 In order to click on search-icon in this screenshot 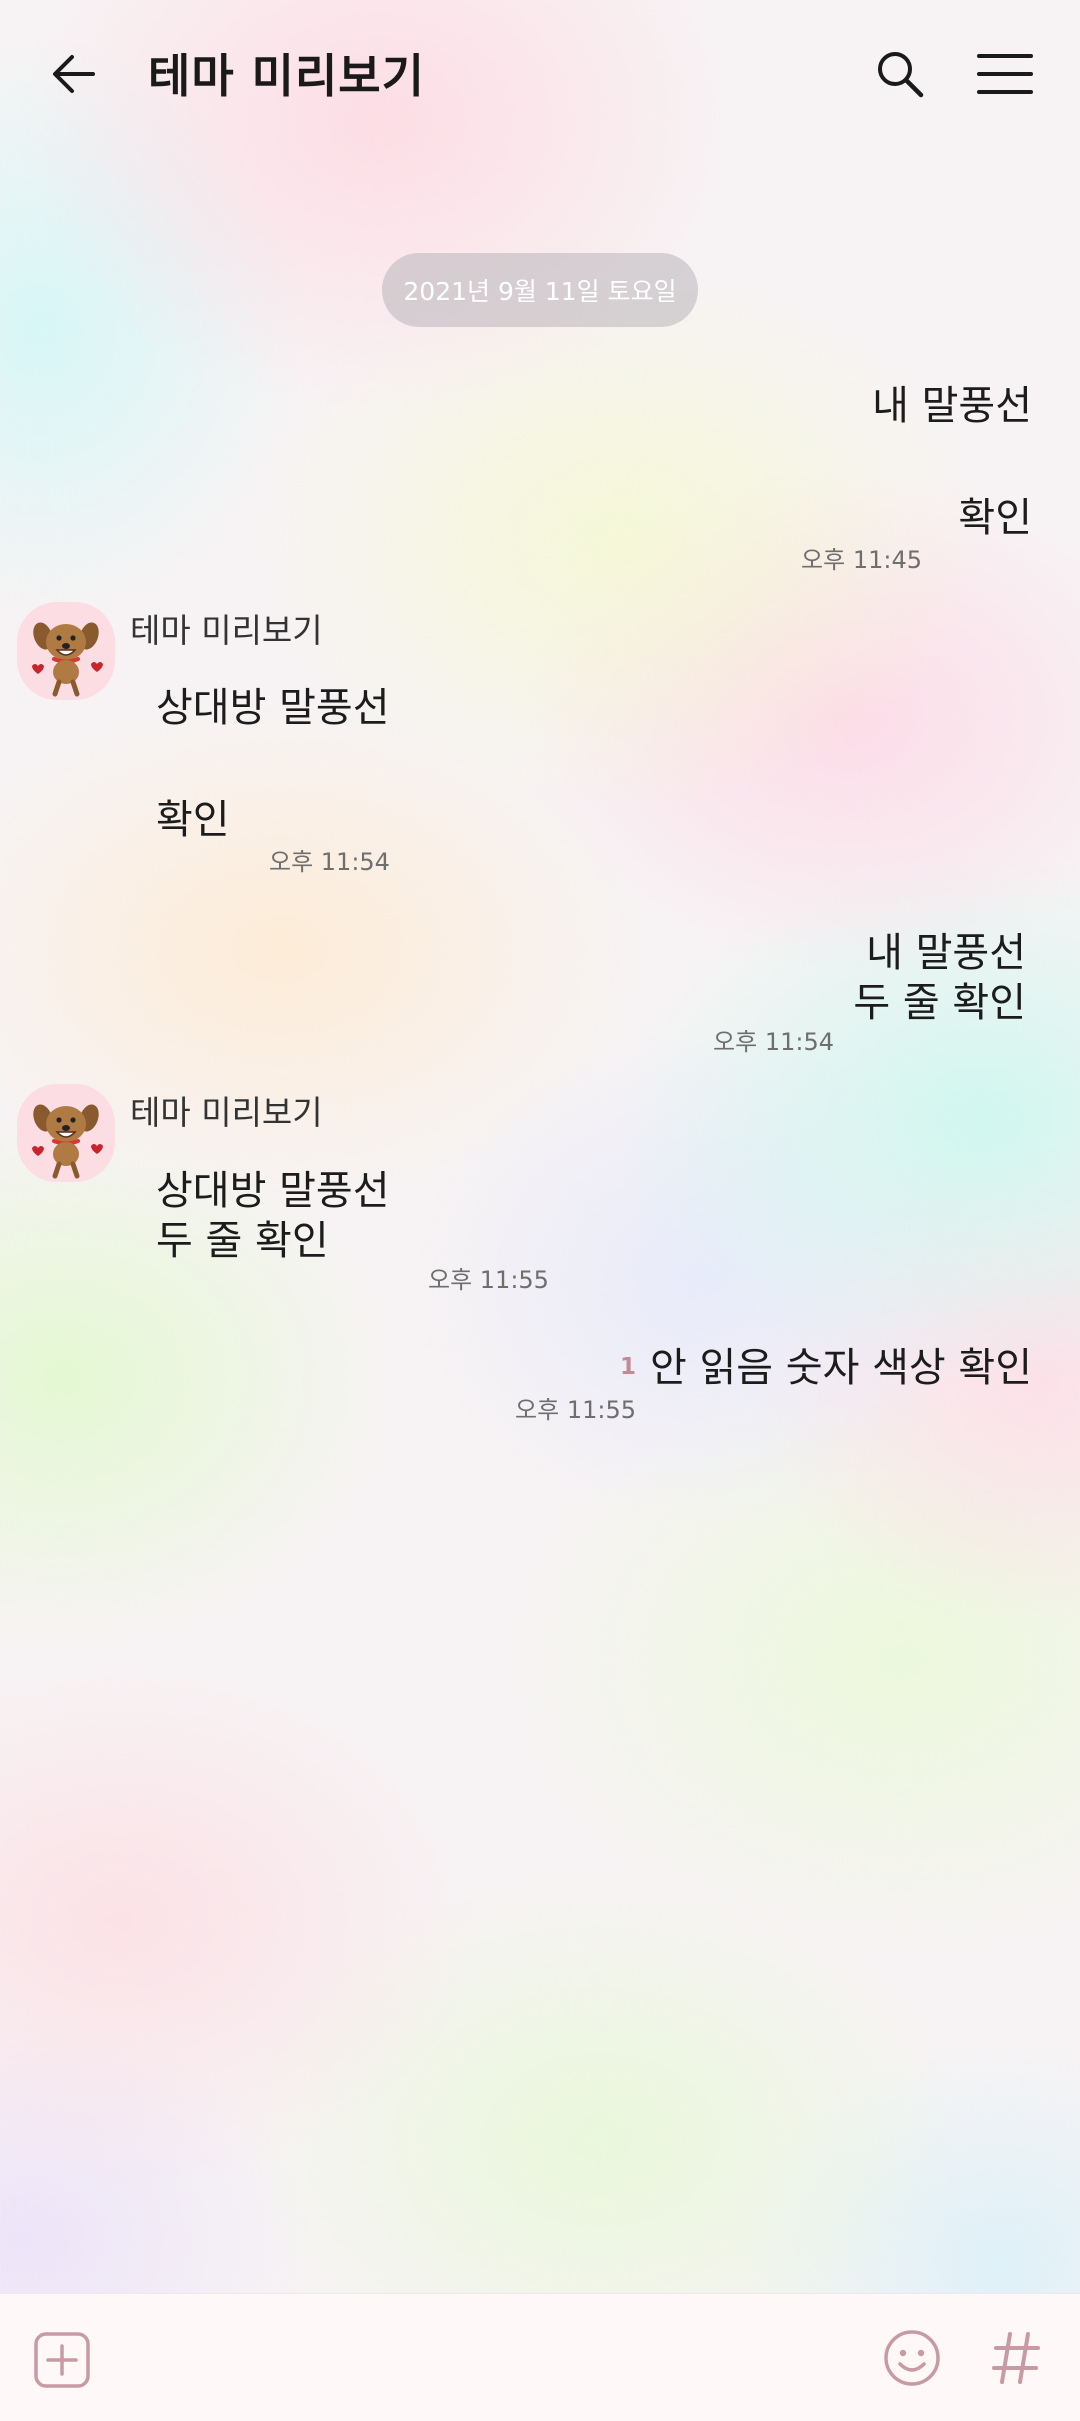, I will do `click(901, 75)`.